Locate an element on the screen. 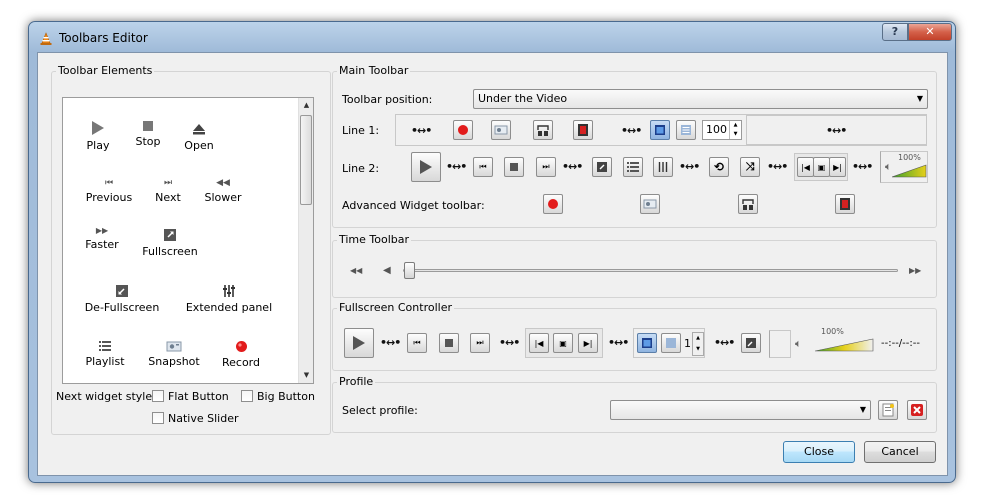 This screenshot has width=982, height=503. element-next: ⏭ Next is located at coordinates (168, 191).